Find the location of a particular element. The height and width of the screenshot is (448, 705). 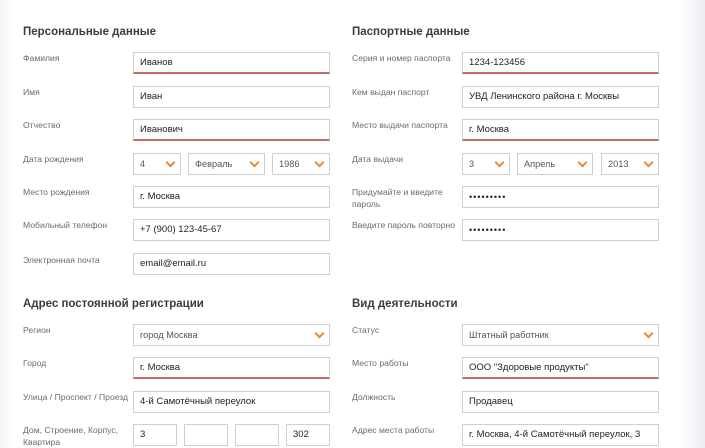

birth-year-select: 1986 is located at coordinates (301, 164).